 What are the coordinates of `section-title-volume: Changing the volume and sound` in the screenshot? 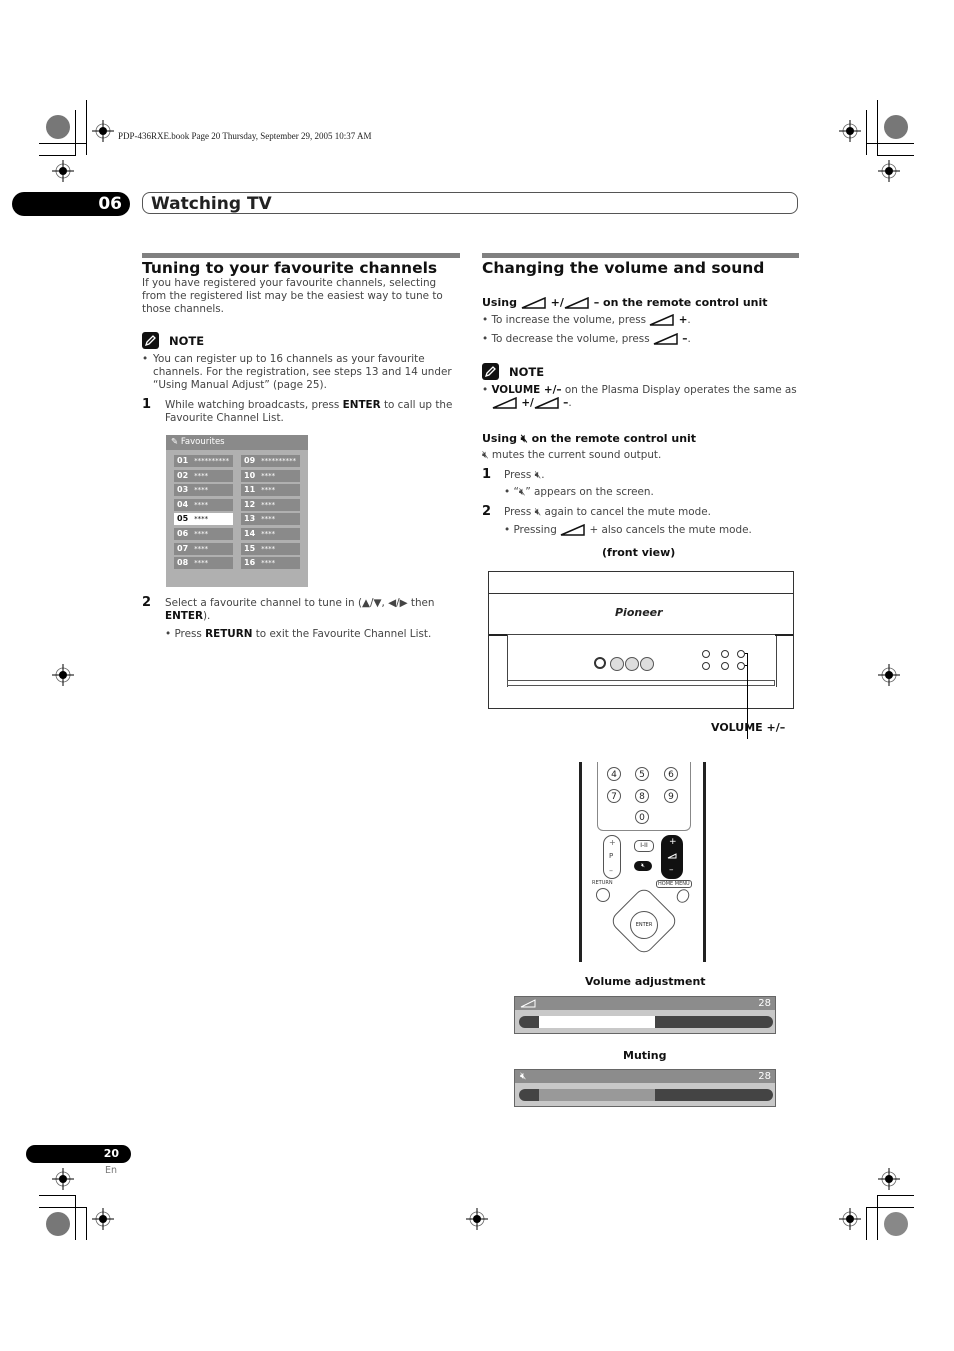 It's located at (623, 268).